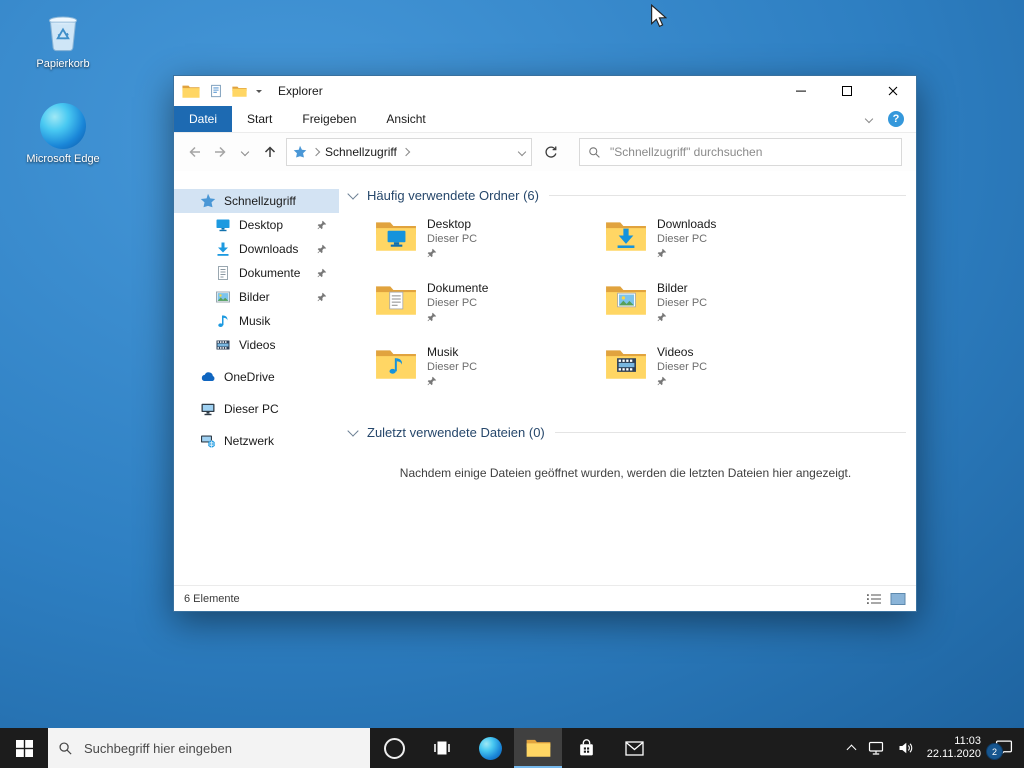 The image size is (1024, 768). Describe the element at coordinates (851, 749) in the screenshot. I see `tray-overflow-chevron-icon` at that location.